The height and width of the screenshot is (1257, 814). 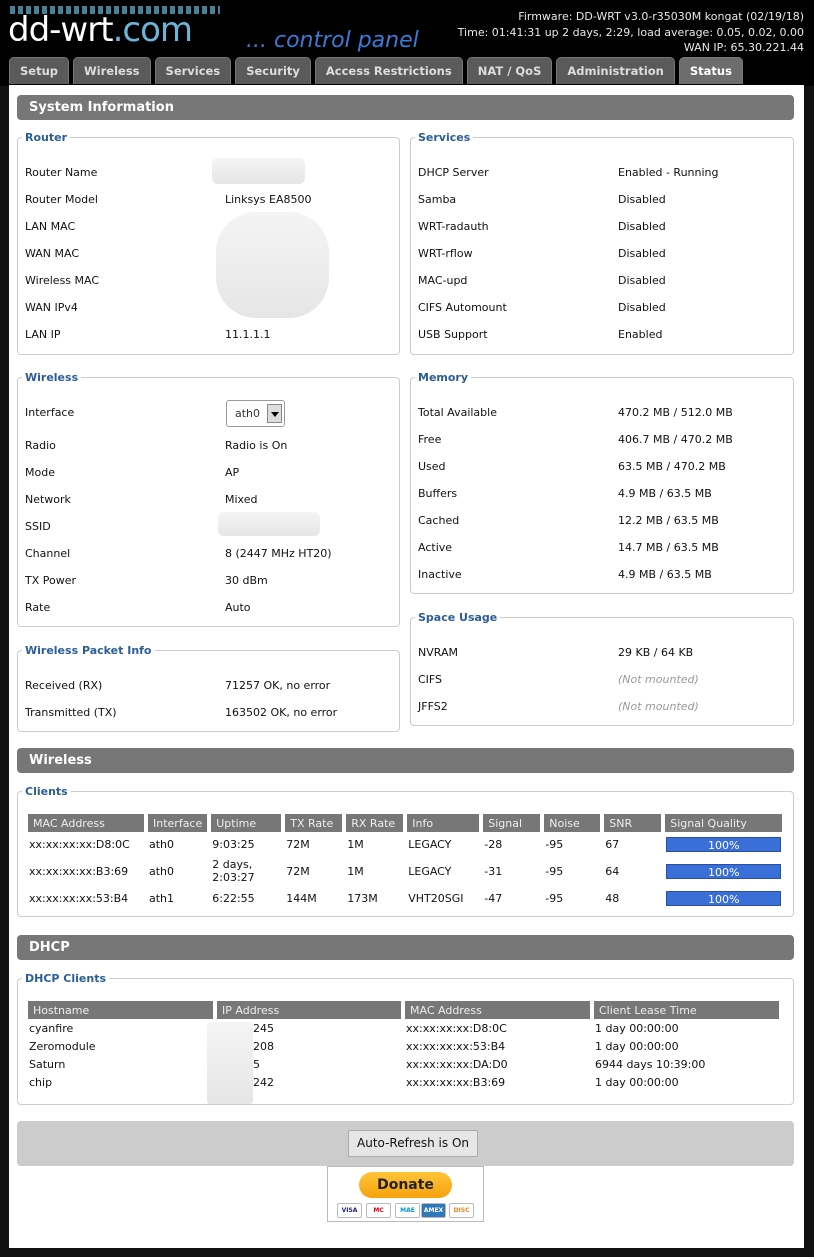 I want to click on wan-ipv4-row: WAN IPv4, so click(x=51, y=307).